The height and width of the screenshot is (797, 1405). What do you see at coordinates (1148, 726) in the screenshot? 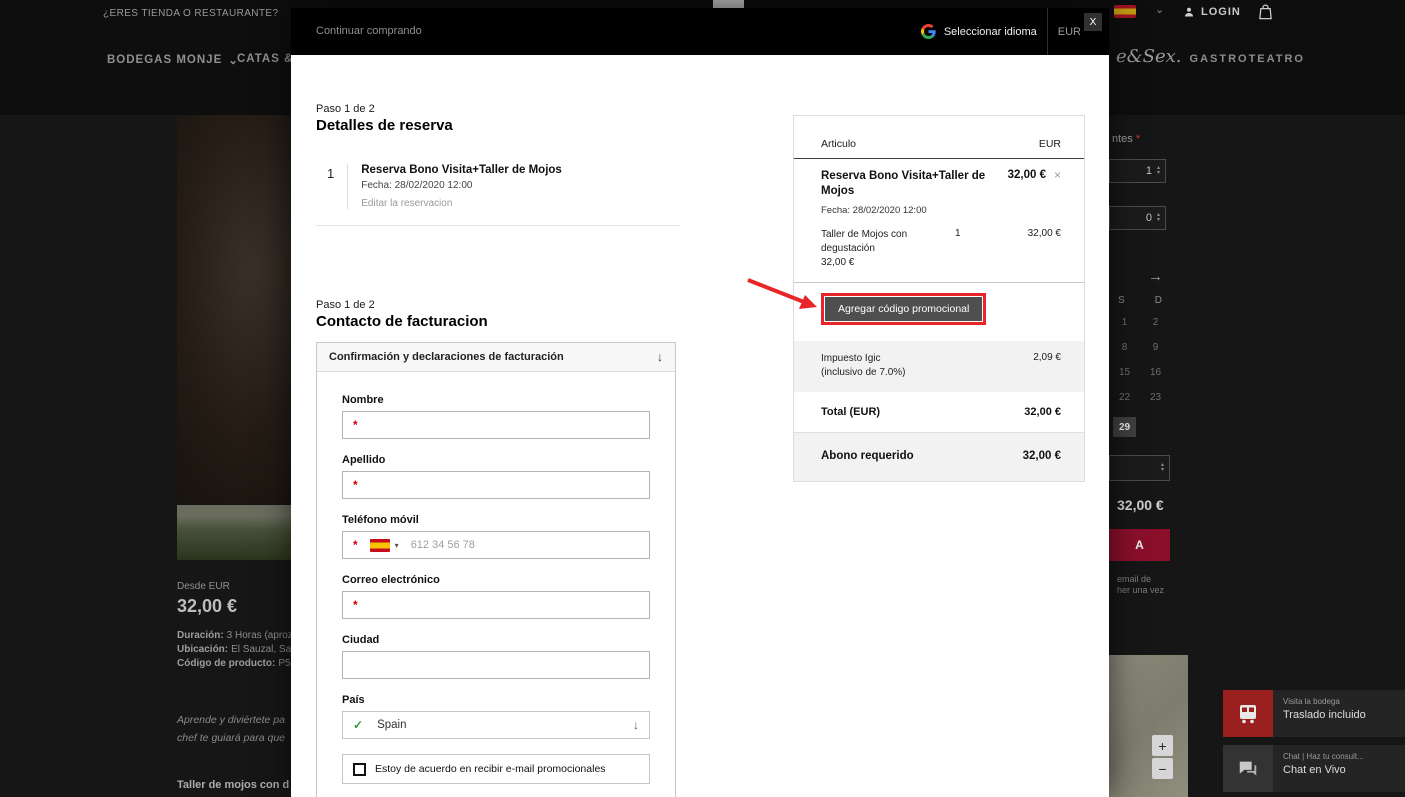
I see `map-fragment` at bounding box center [1148, 726].